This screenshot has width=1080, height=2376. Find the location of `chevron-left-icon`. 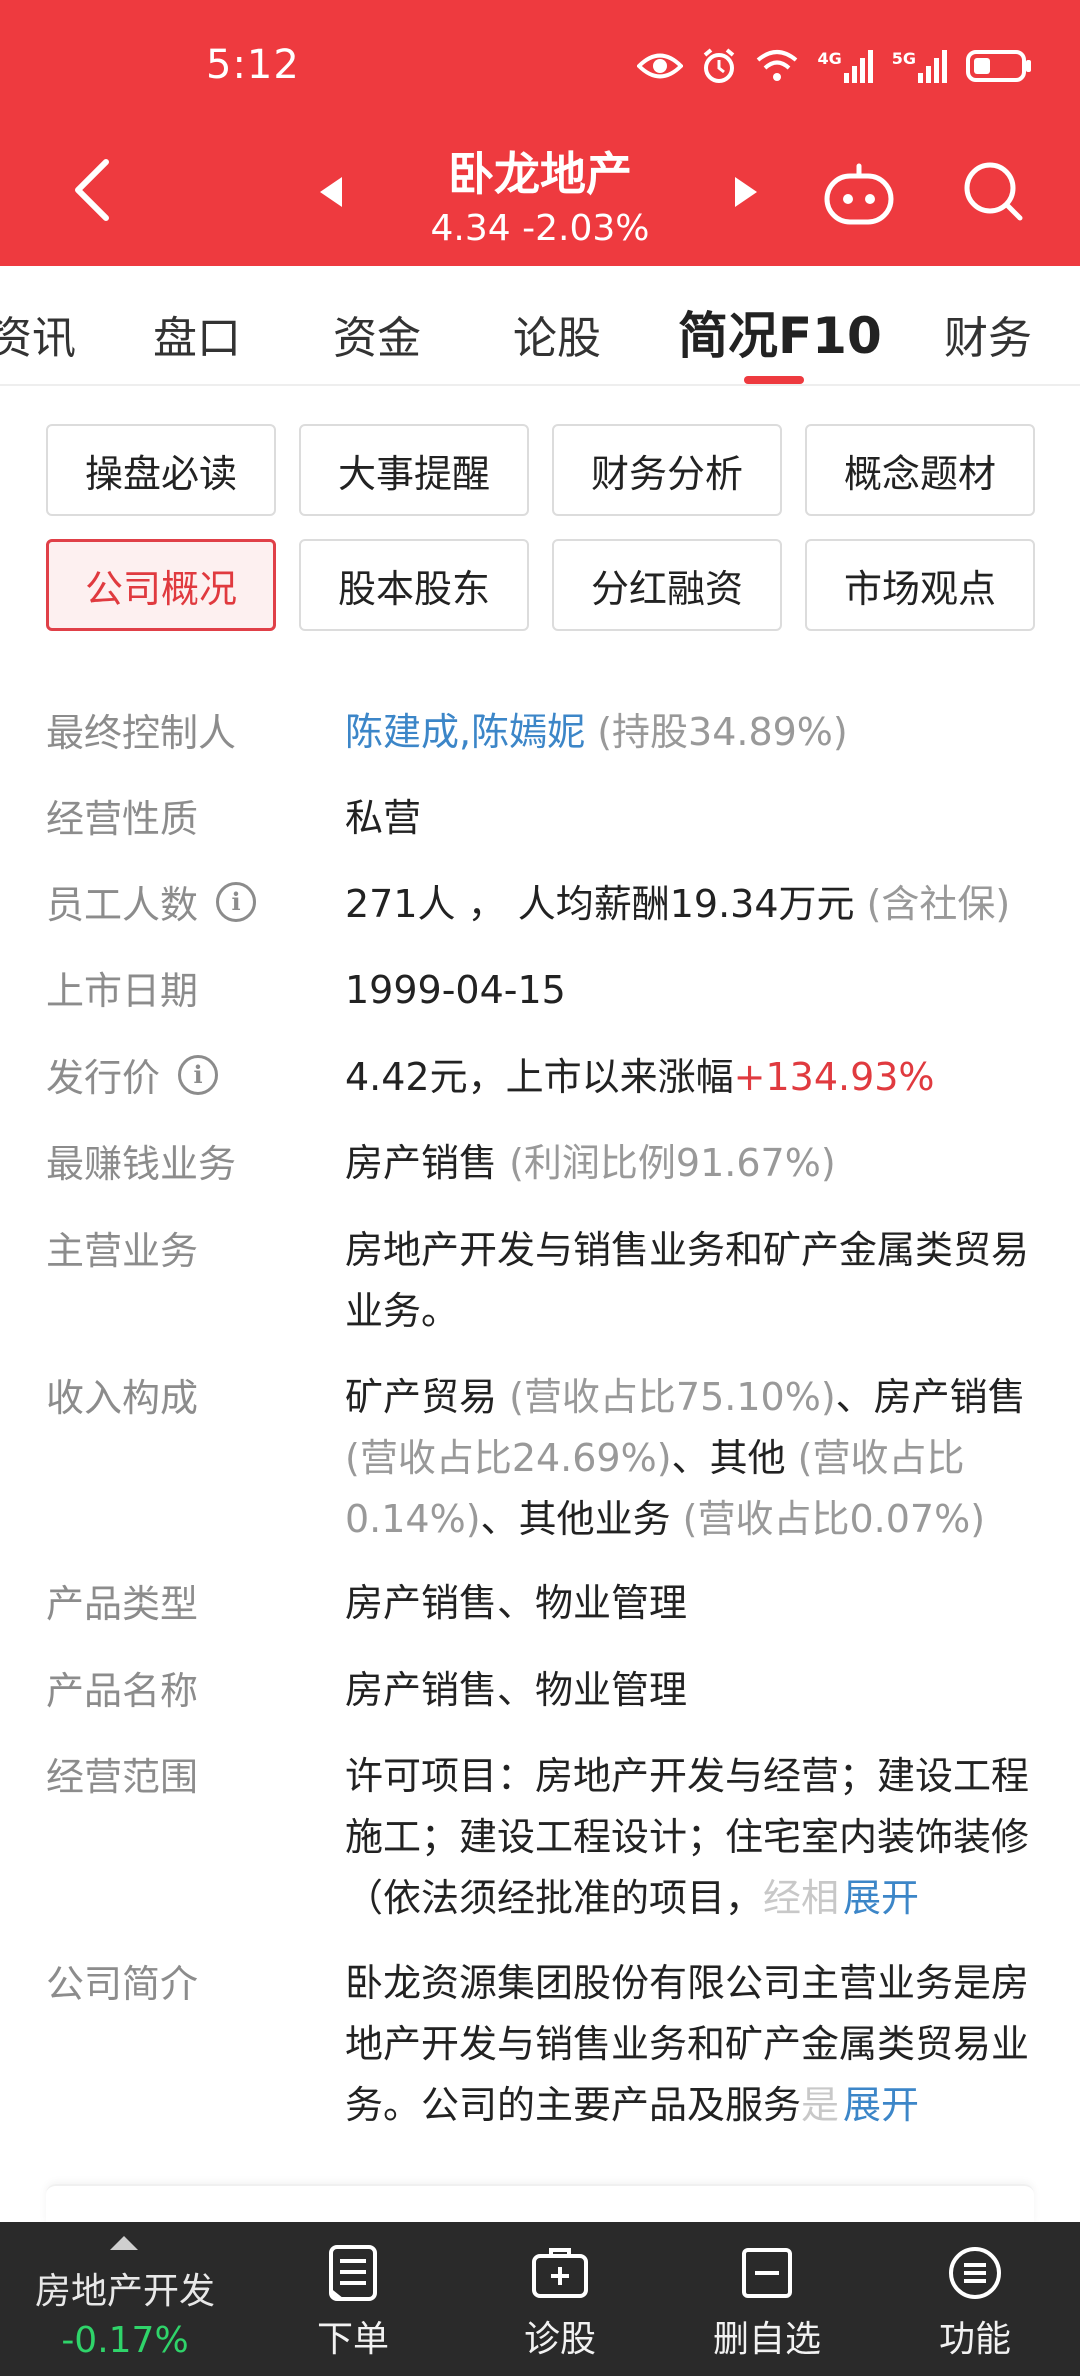

chevron-left-icon is located at coordinates (92, 190).